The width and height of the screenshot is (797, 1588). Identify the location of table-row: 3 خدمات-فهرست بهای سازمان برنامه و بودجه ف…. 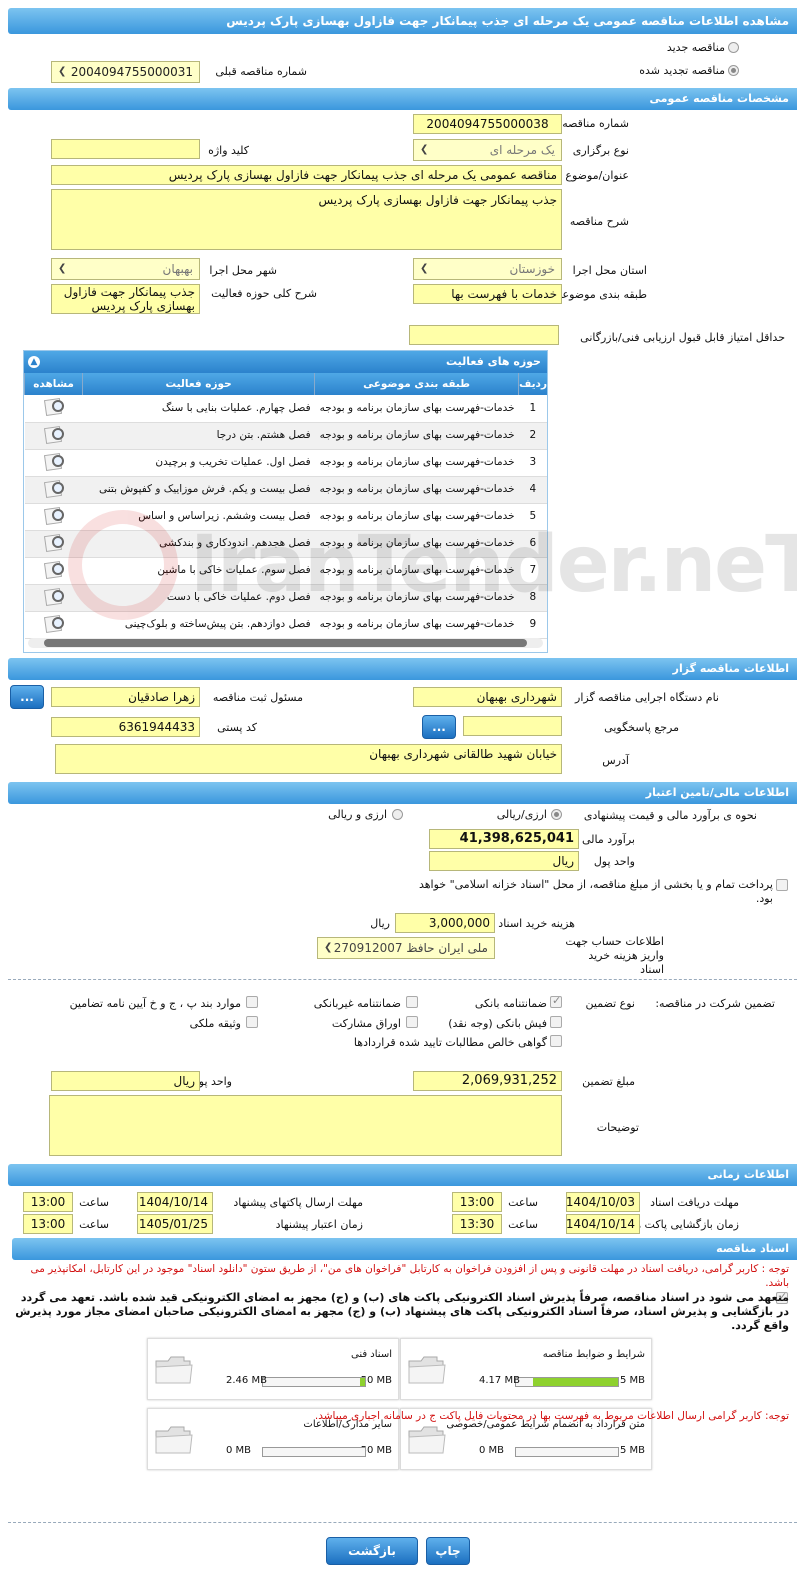
(285, 463).